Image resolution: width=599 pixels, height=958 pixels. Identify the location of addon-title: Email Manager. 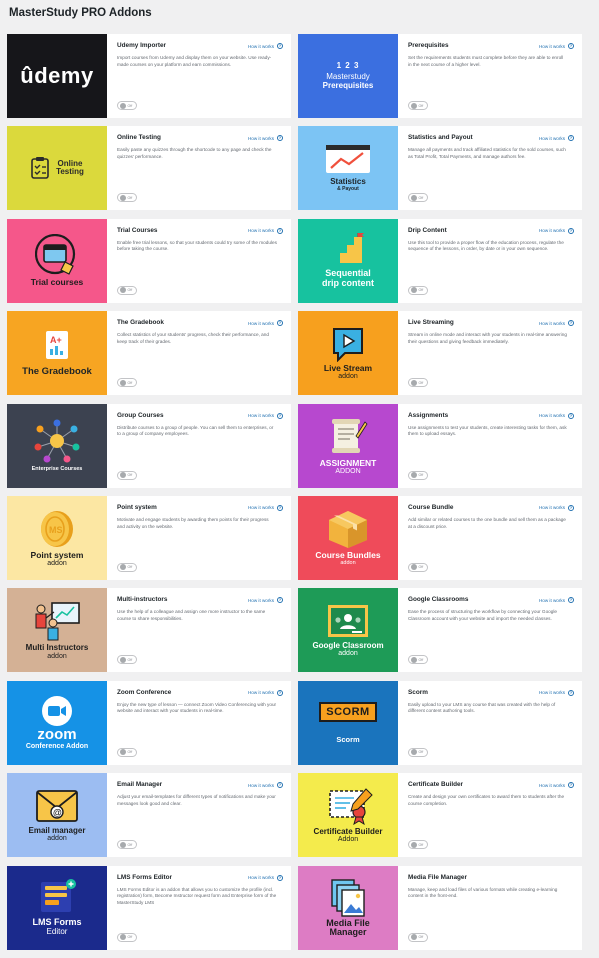
(140, 785).